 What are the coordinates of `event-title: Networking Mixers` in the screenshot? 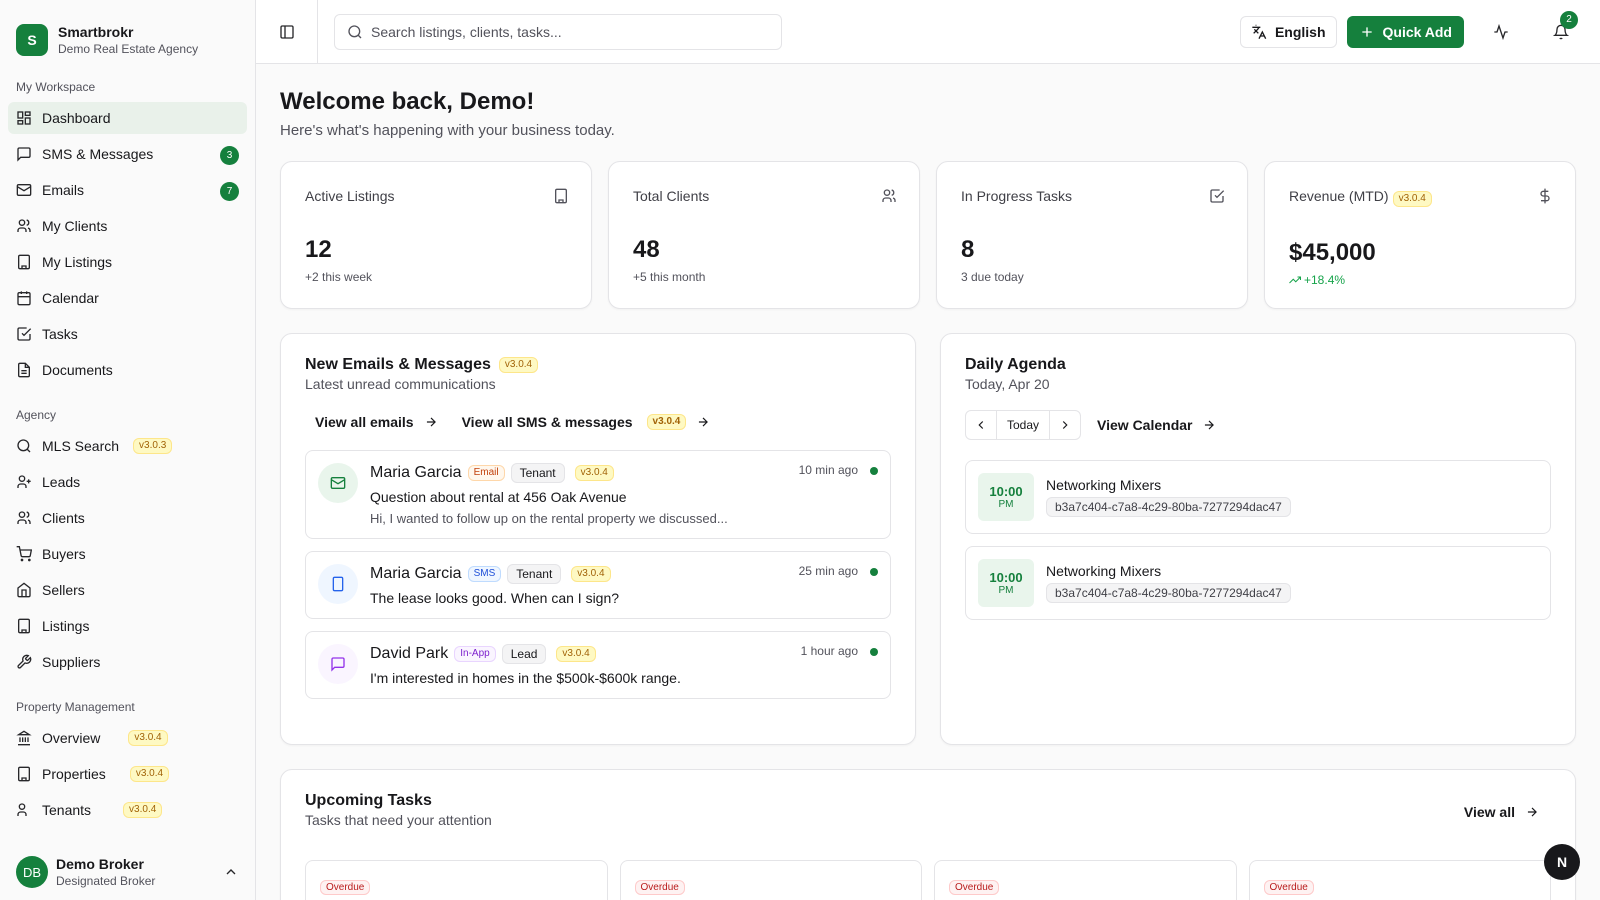 It's located at (1104, 571).